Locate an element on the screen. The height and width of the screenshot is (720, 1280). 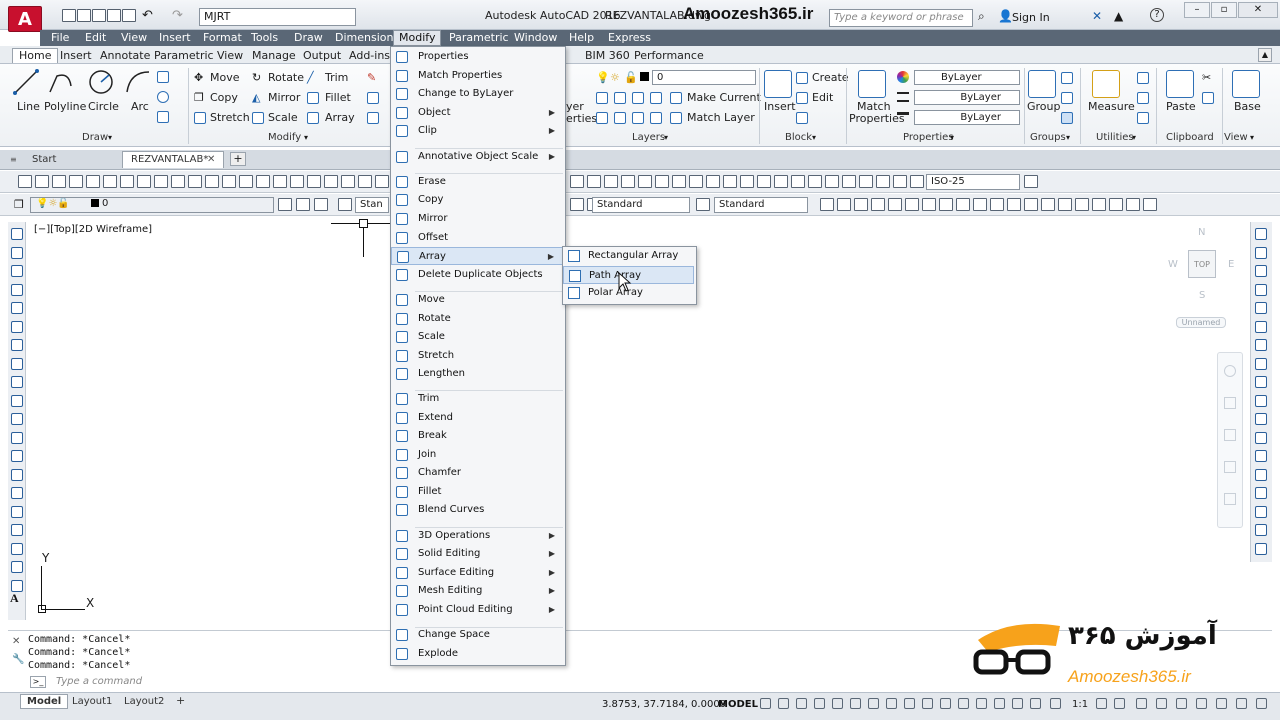
menu-window: Window is located at coordinates (535, 38).